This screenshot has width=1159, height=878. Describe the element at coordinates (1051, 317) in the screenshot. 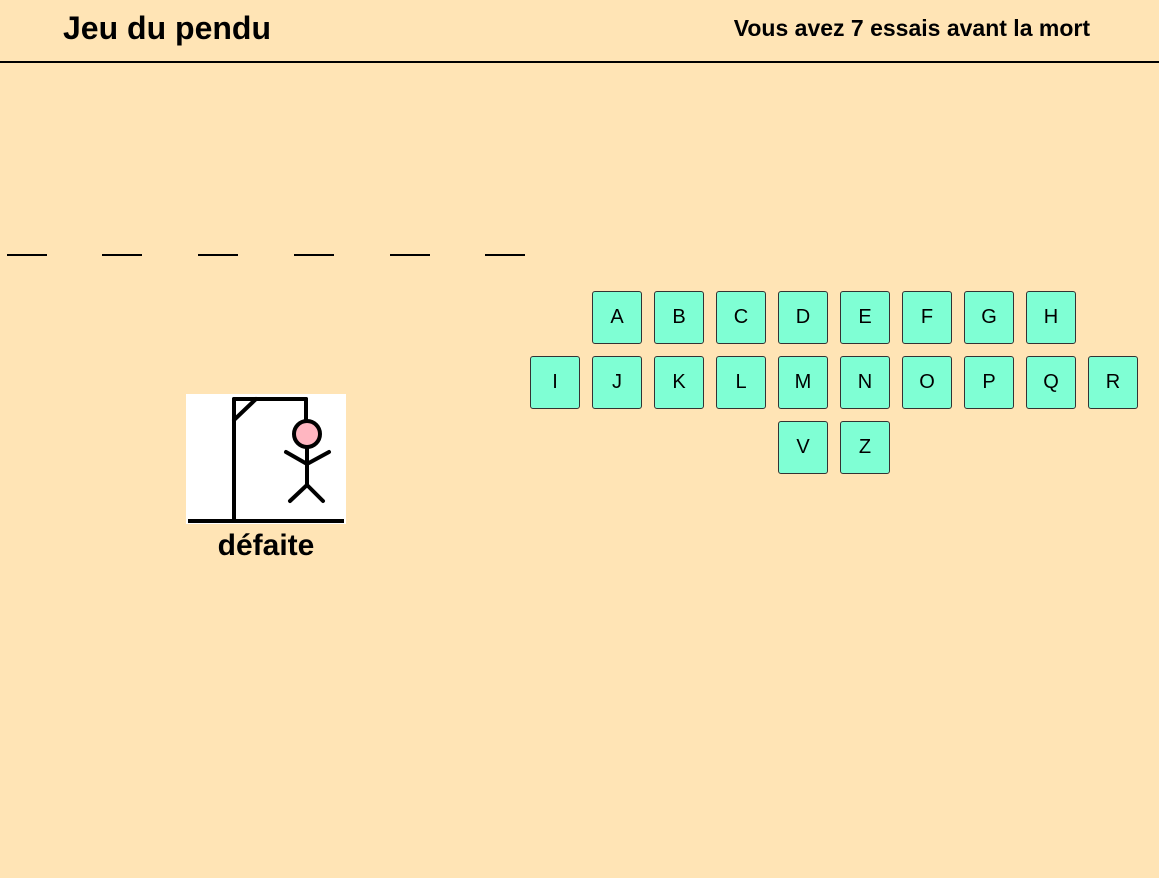

I see `letter-button-h: H` at that location.